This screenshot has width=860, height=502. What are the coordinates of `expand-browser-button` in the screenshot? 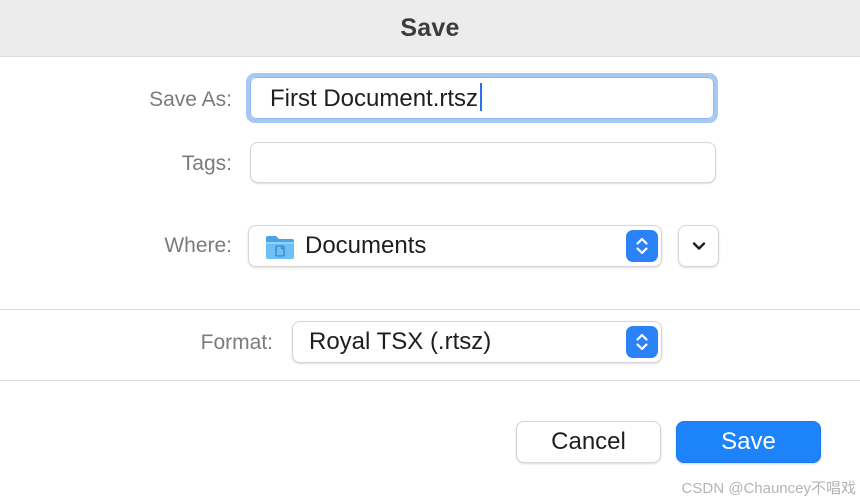 It's located at (698, 246).